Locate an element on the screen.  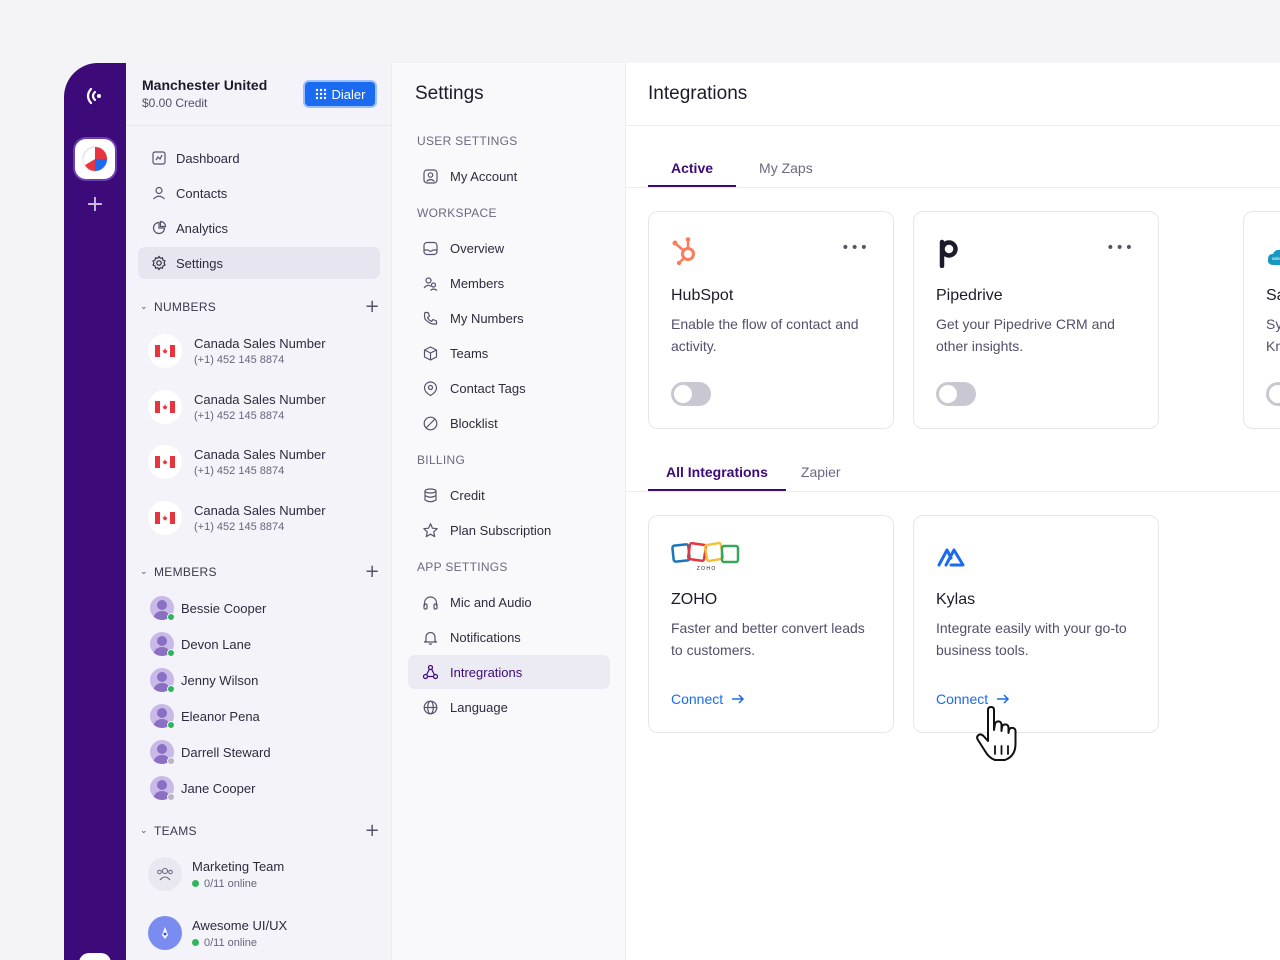
settings-notifications: Notifications is located at coordinates (509, 637).